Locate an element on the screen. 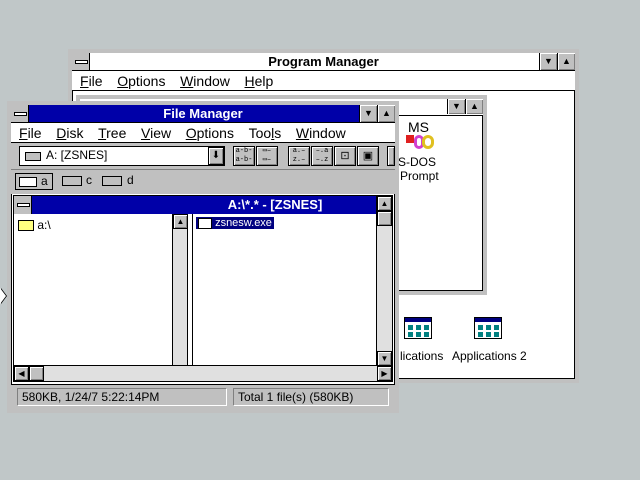 This screenshot has width=640, height=480. drive-a: a is located at coordinates (34, 181).